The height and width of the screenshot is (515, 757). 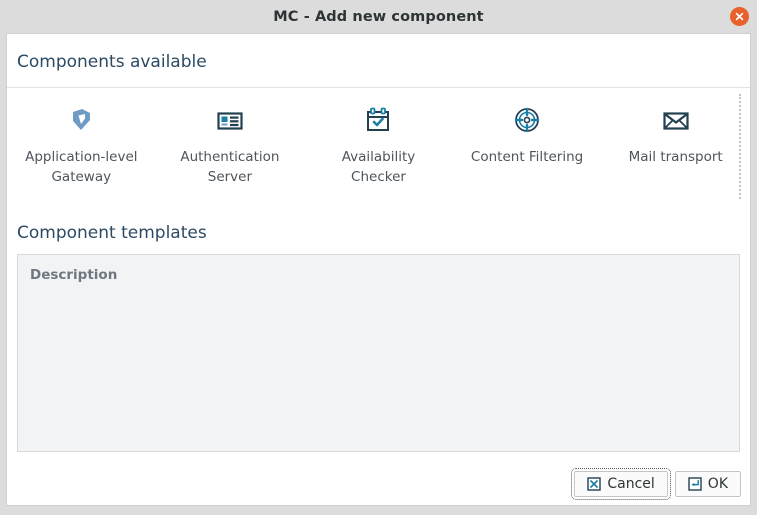 I want to click on component-label: Availability Checker, so click(x=378, y=167).